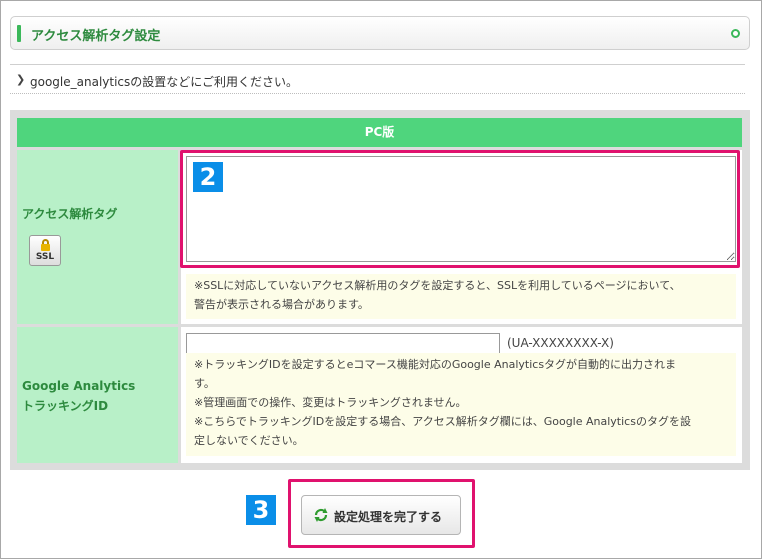 The width and height of the screenshot is (762, 559). I want to click on tracking-id-label-line1: Google Analytics, so click(79, 386).